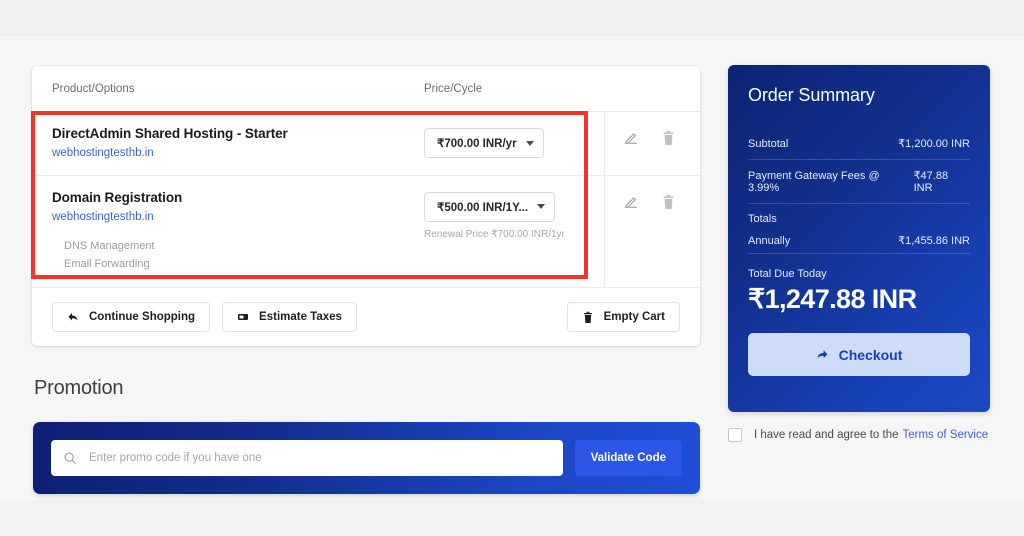 The height and width of the screenshot is (536, 1024). What do you see at coordinates (109, 245) in the screenshot?
I see `list-item: DNS Management` at bounding box center [109, 245].